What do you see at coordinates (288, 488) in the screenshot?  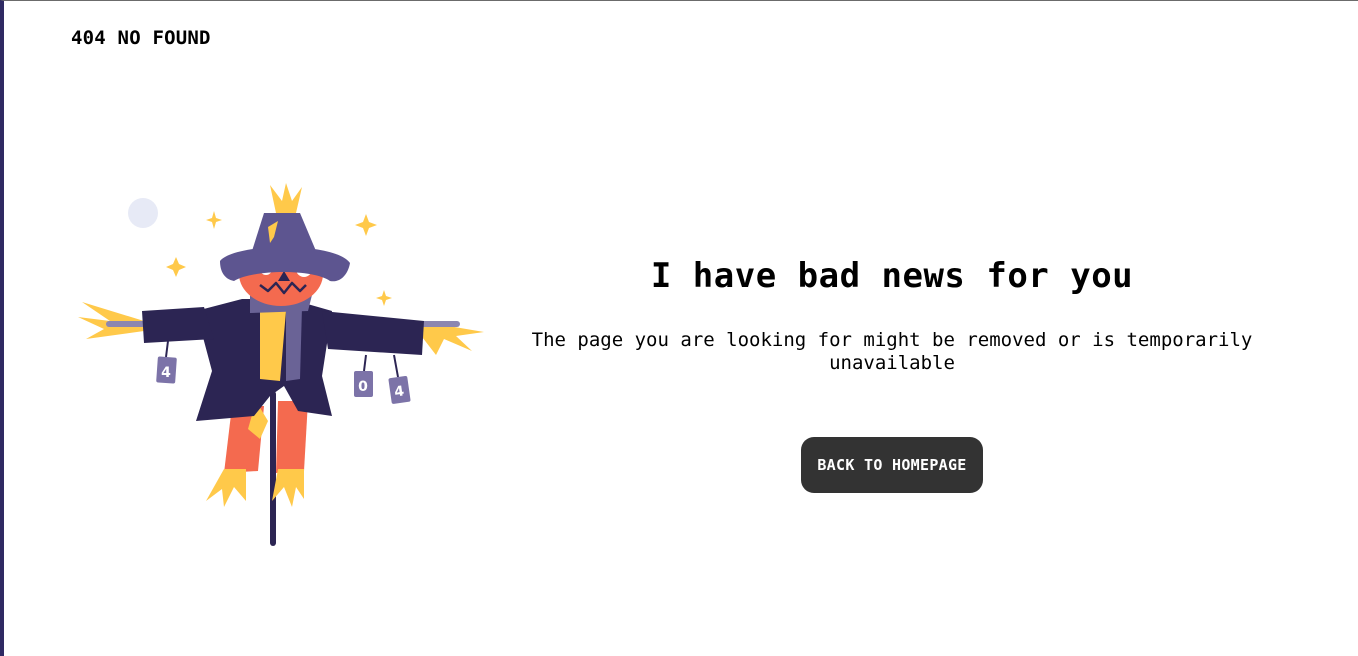 I see `right-foot-straw` at bounding box center [288, 488].